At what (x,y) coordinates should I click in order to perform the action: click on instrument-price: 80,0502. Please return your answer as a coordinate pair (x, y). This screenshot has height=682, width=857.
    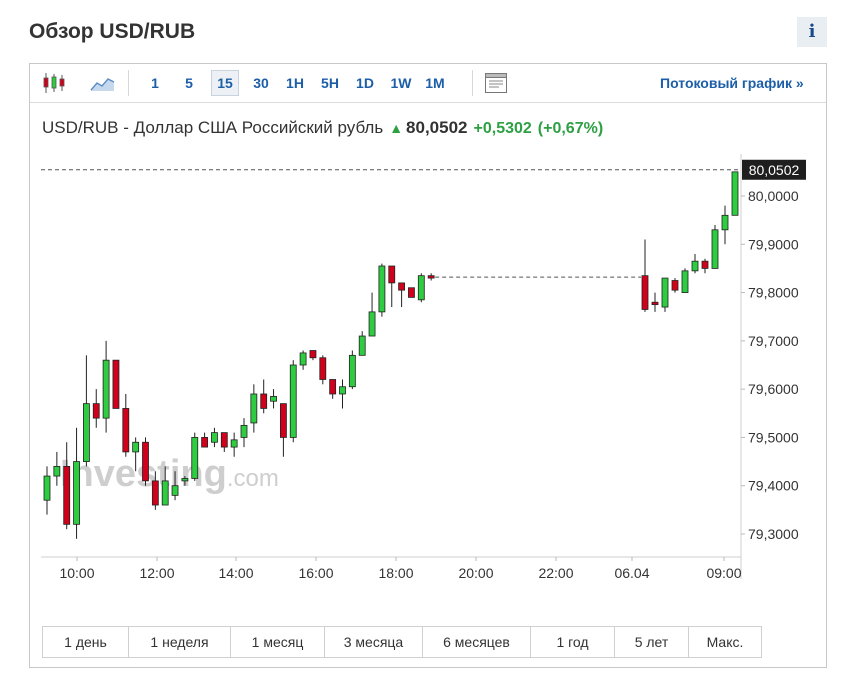
    Looking at the image, I should click on (437, 127).